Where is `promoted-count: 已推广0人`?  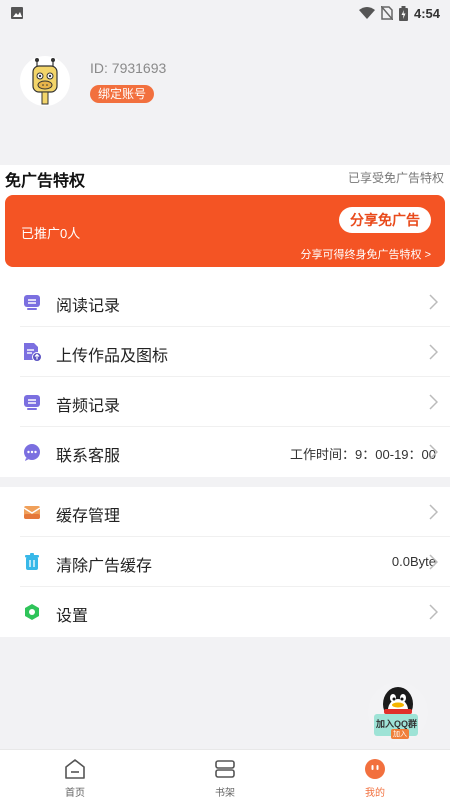 promoted-count: 已推广0人 is located at coordinates (51, 233).